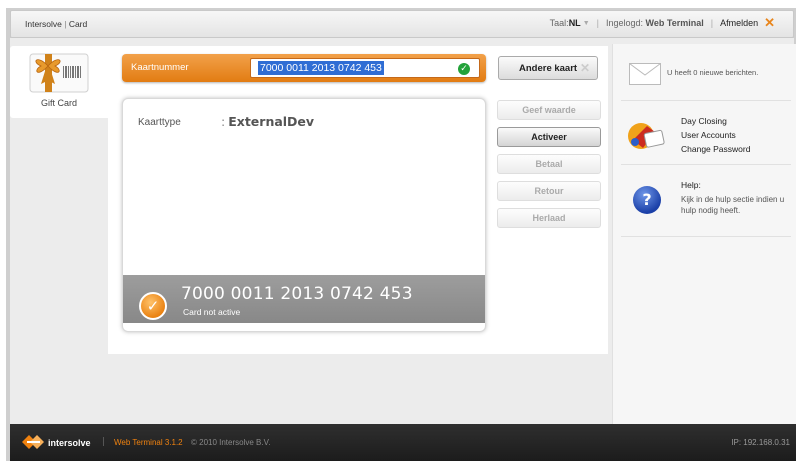  I want to click on chevron-down-icon: ▼, so click(586, 23).